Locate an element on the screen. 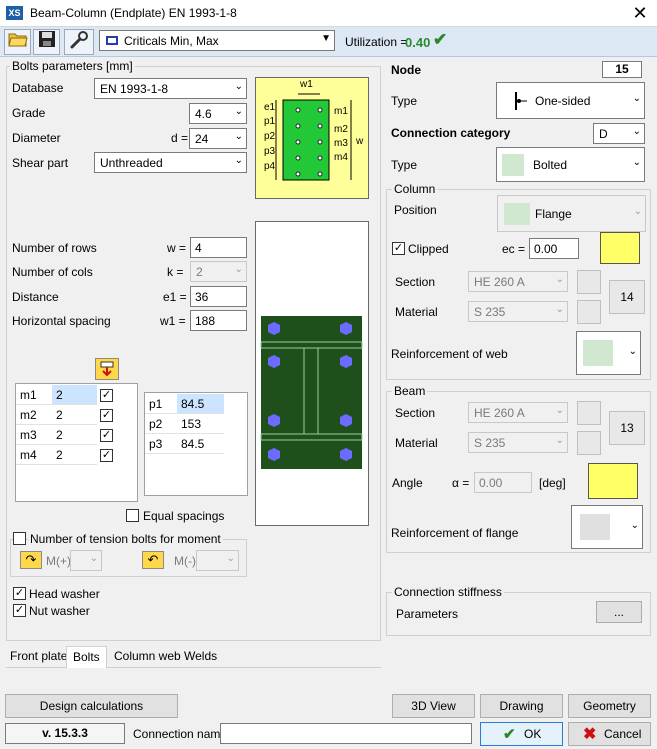 This screenshot has height=749, width=657. grade-select: 4.6 ⌄ is located at coordinates (218, 113).